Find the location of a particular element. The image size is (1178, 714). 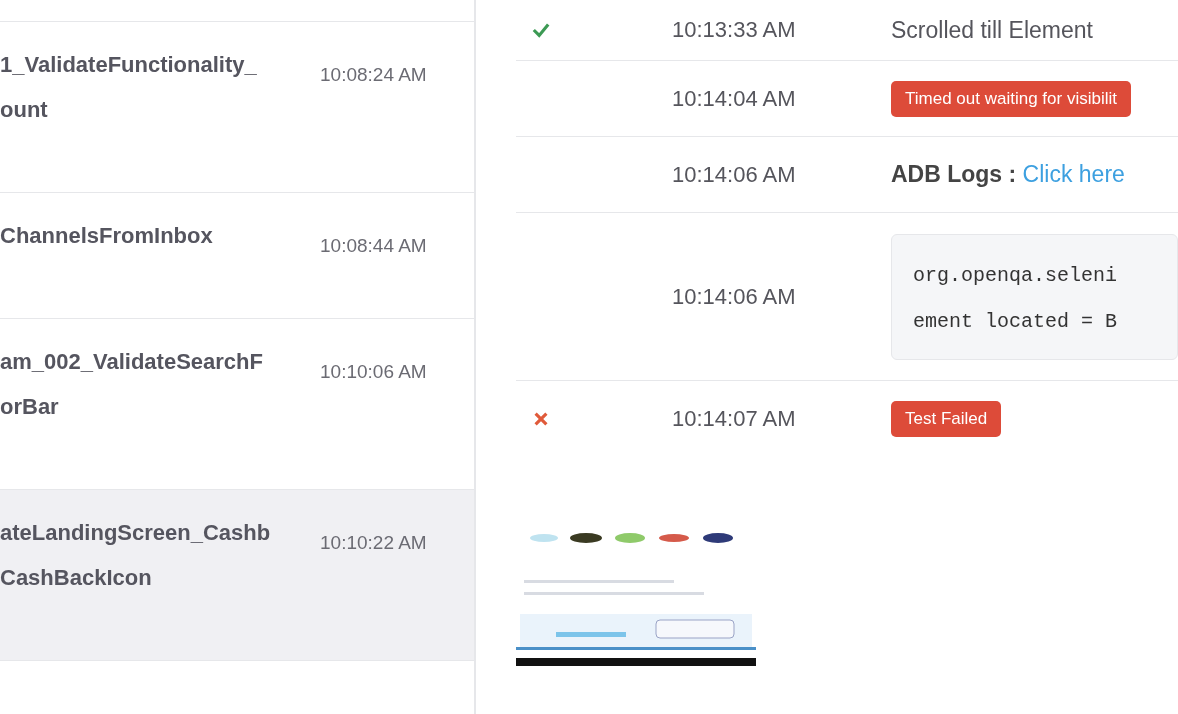

test-time: 10:08:24 AM is located at coordinates (373, 75).